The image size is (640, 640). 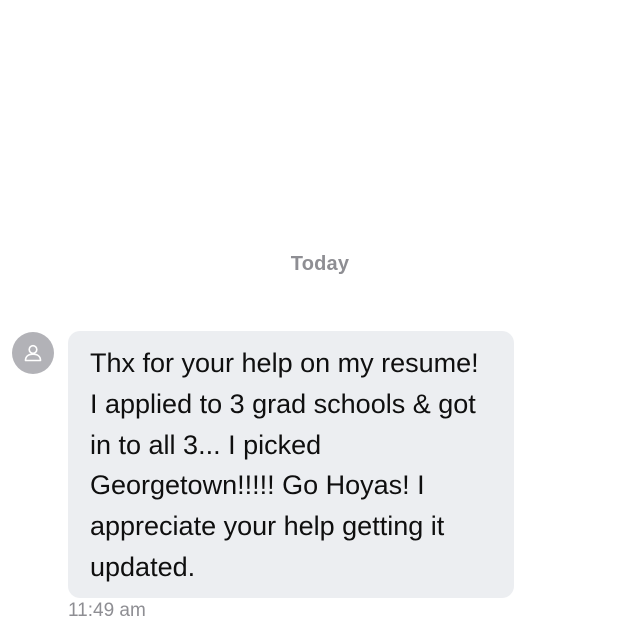 I want to click on person-icon, so click(x=33, y=353).